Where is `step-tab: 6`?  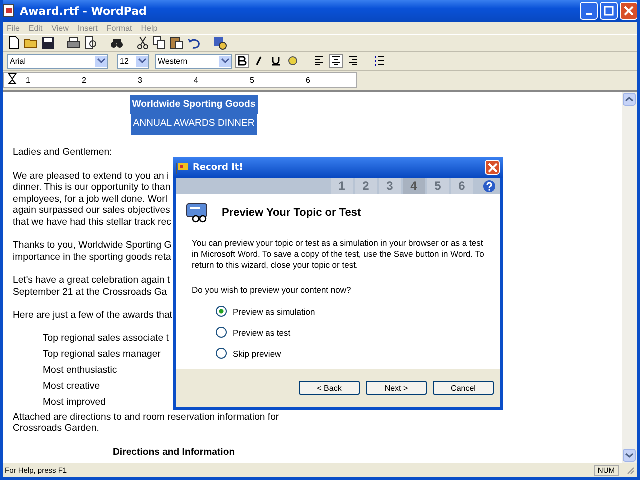
step-tab: 6 is located at coordinates (462, 186).